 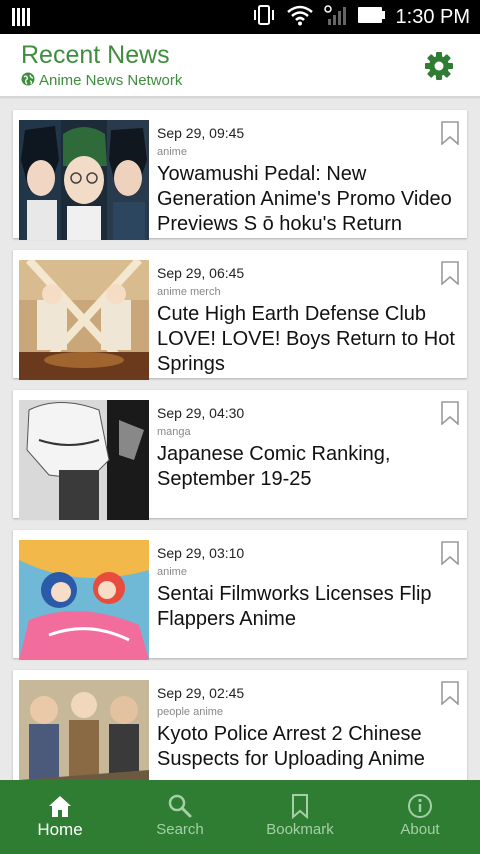 I want to click on notification-icon, so click(x=22, y=19).